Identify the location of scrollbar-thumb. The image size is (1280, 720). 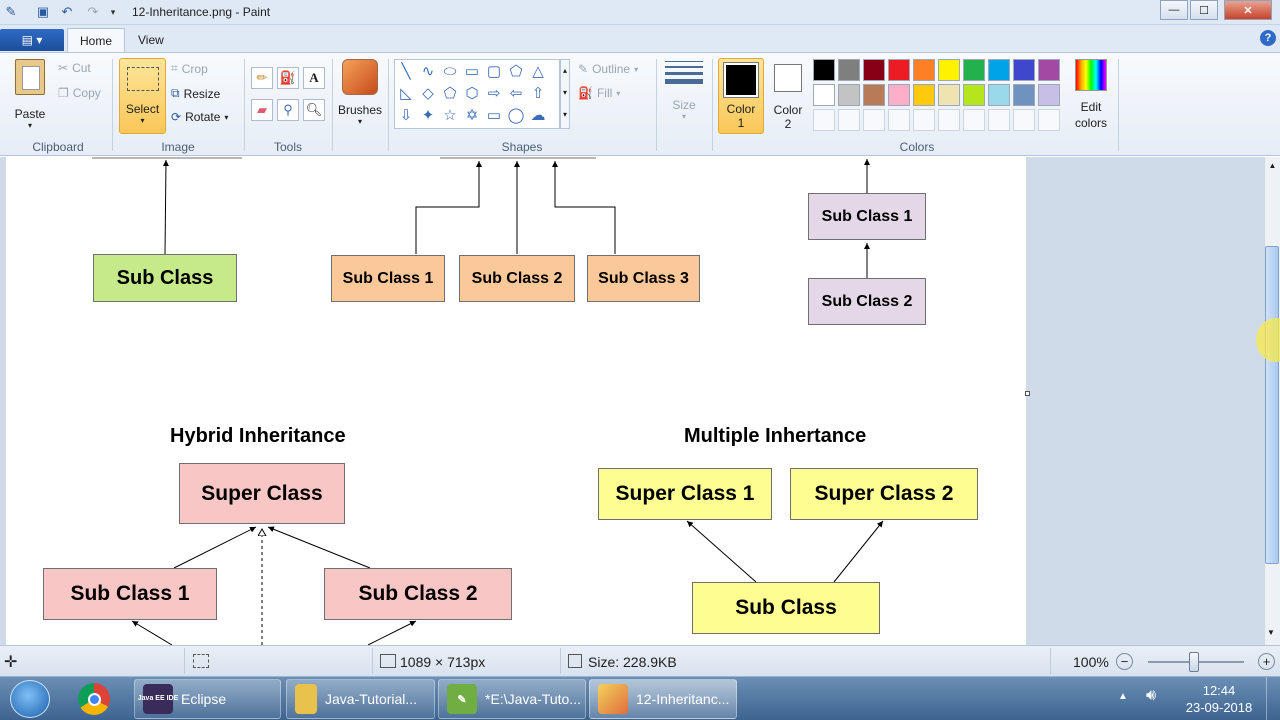
(1272, 405).